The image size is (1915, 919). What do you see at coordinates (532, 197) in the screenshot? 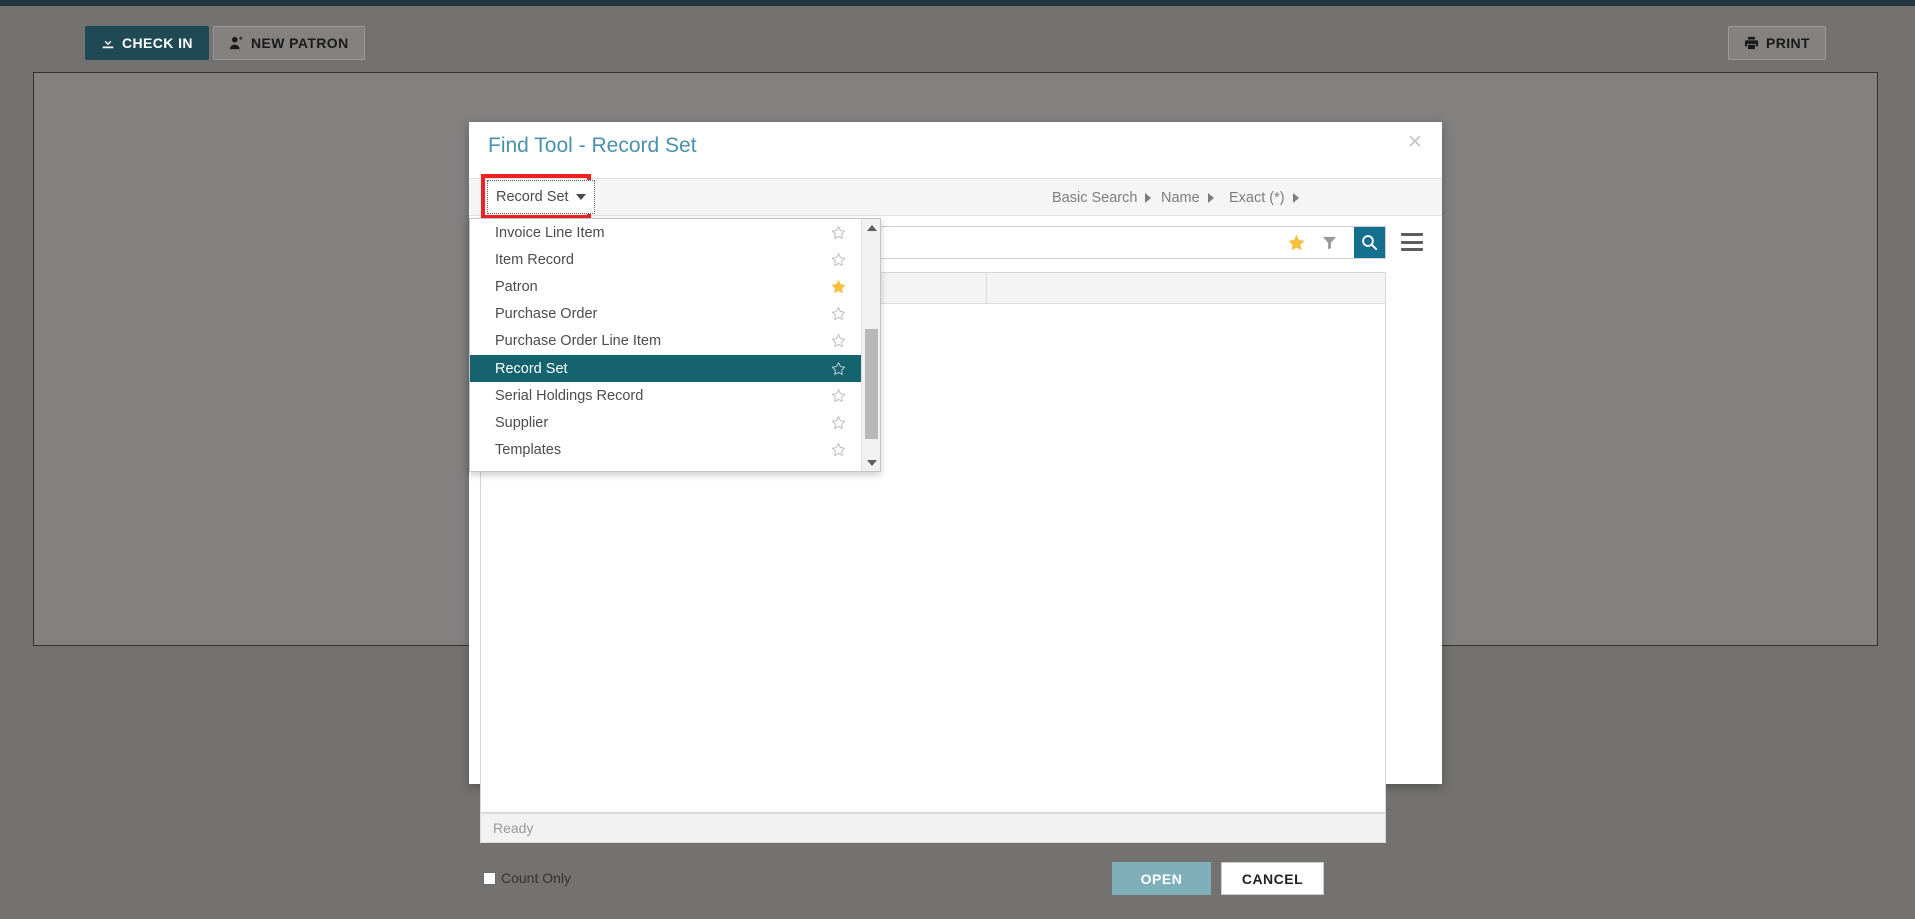
I see `record-type-label: Record Set` at bounding box center [532, 197].